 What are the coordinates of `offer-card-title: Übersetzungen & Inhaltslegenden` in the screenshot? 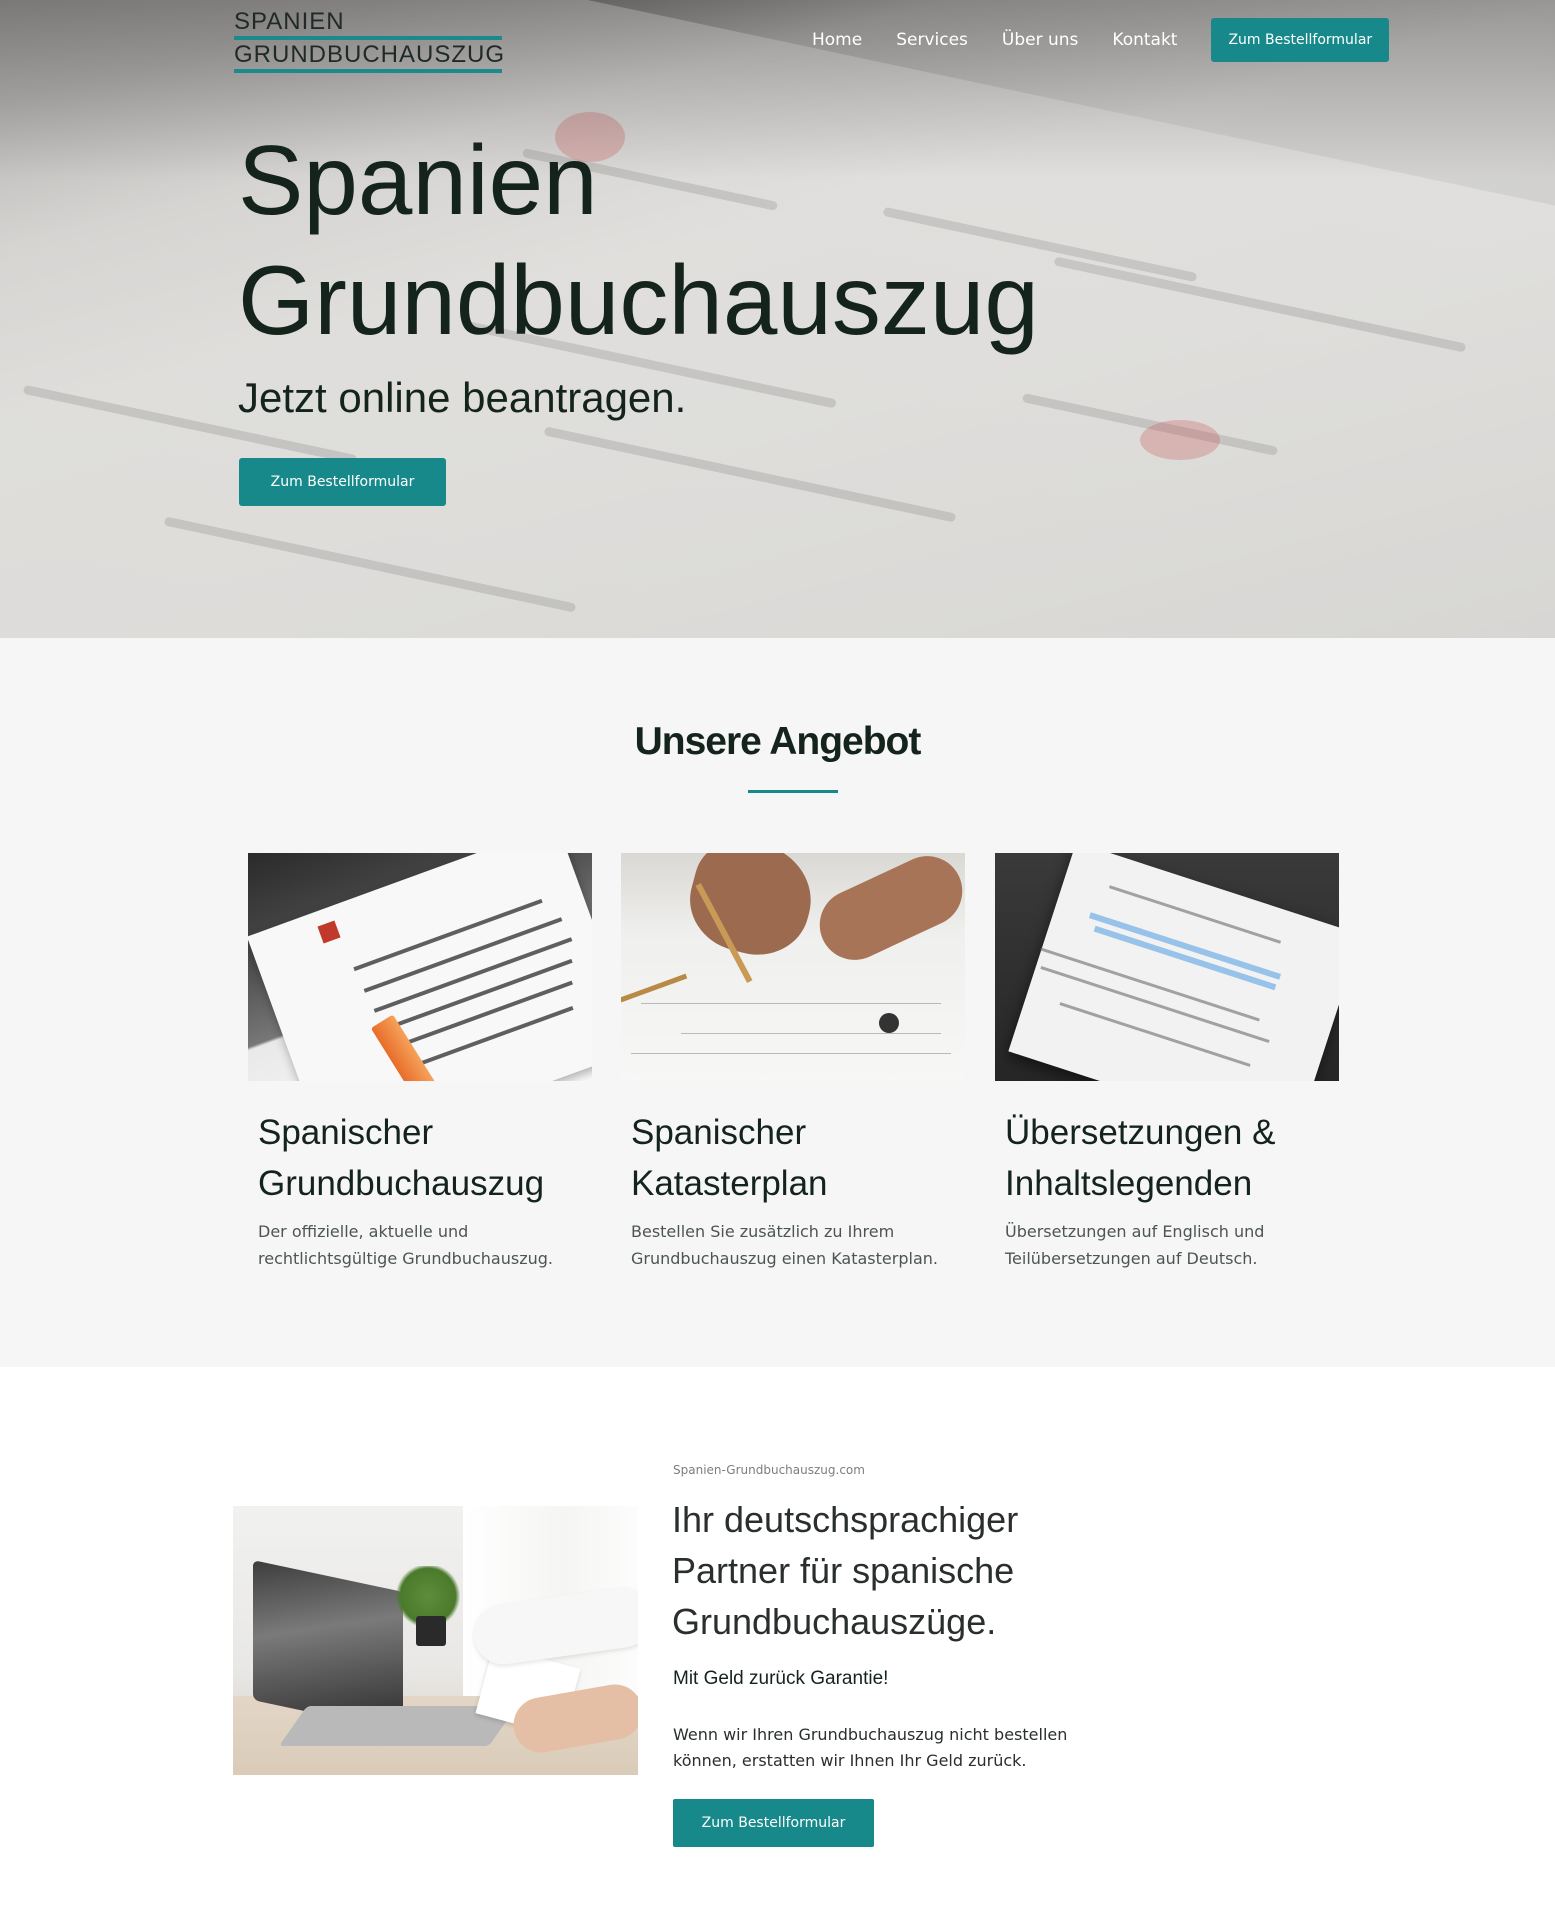 It's located at (1140, 1158).